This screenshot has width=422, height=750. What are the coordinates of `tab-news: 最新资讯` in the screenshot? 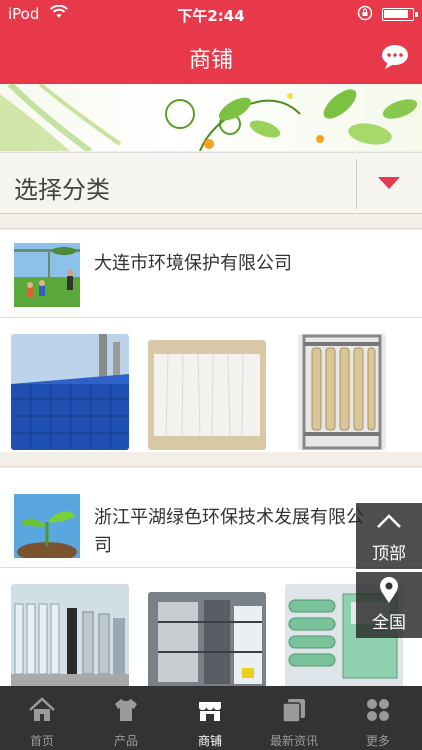 It's located at (294, 718).